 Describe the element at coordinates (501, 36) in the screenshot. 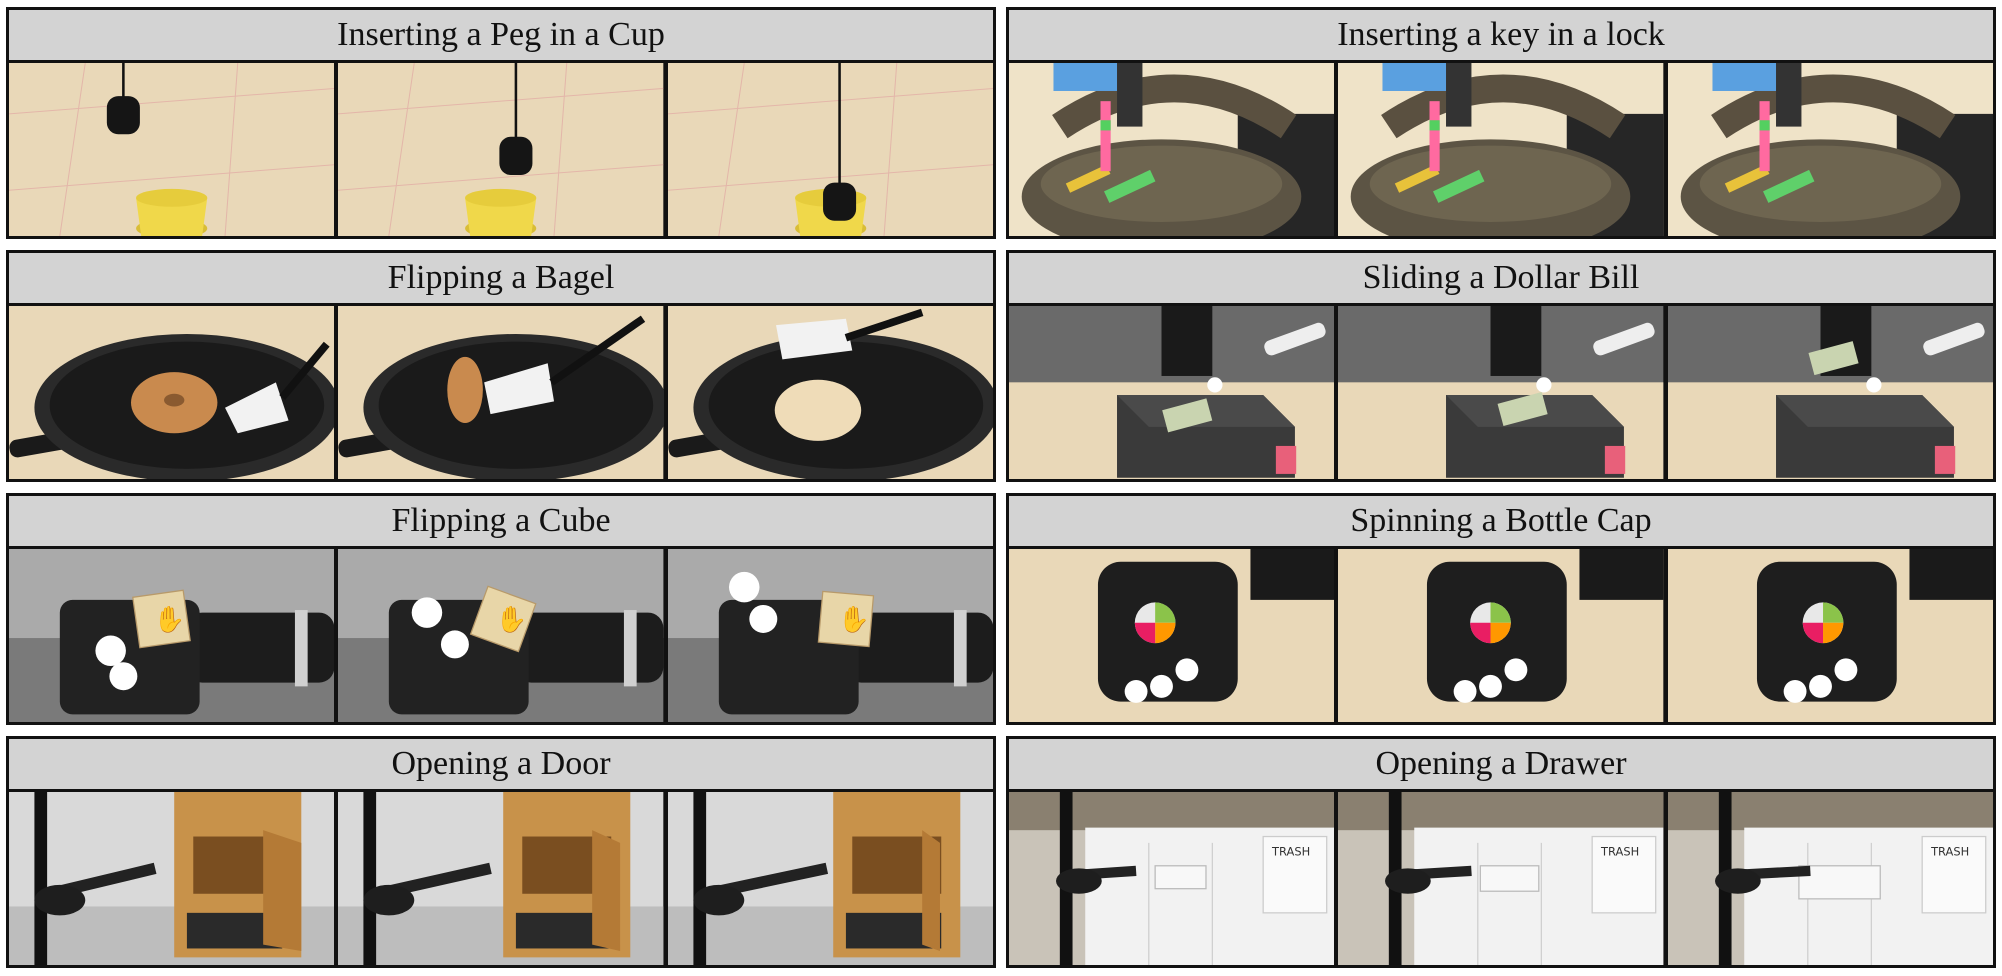

I see `panel-title: Inserting a Peg in a Cup` at that location.